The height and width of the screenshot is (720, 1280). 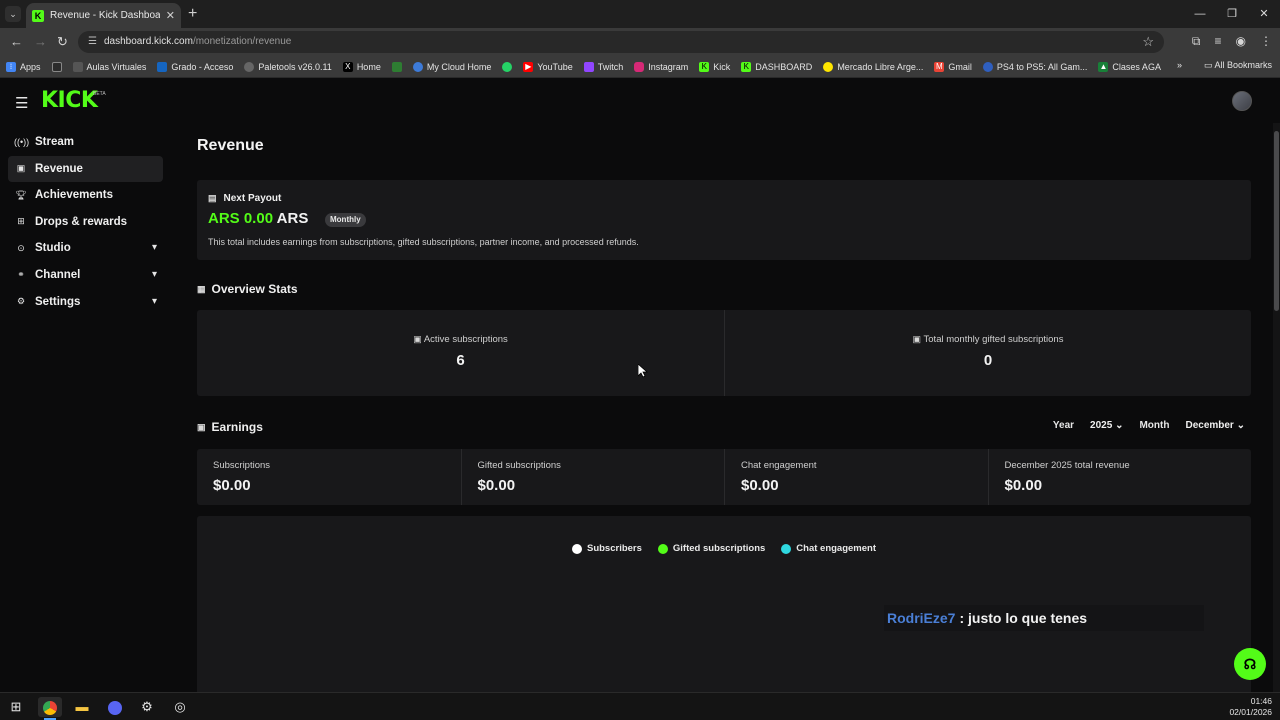 I want to click on discord-taskbar-icon, so click(x=115, y=707).